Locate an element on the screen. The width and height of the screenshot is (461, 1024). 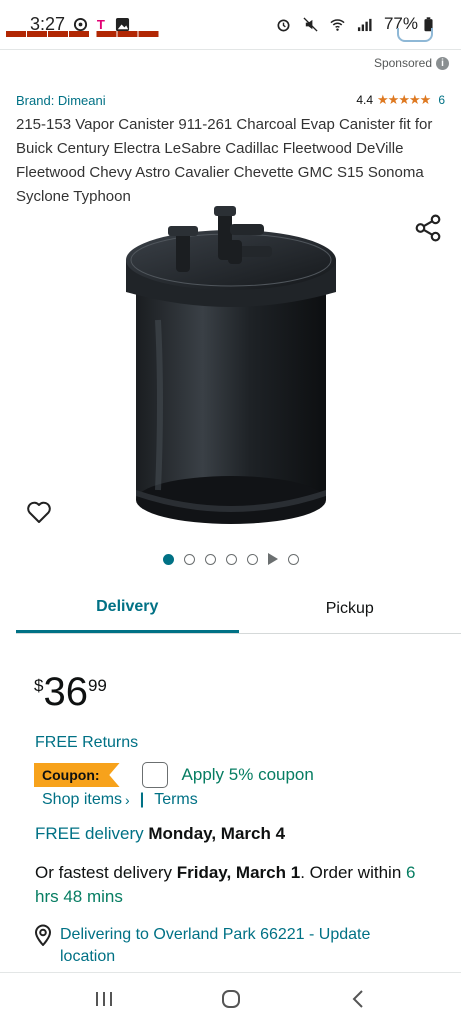
rating-count: 6 is located at coordinates (441, 100).